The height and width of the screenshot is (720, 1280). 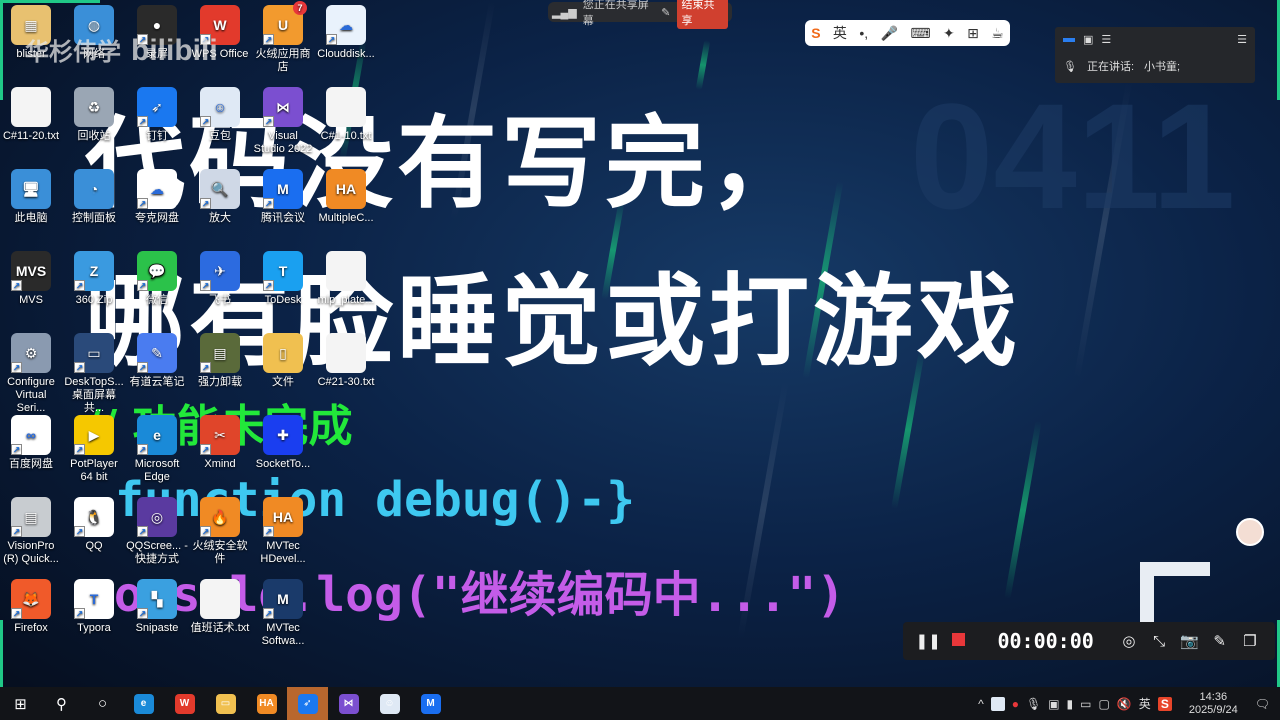 I want to click on volume-muted-icon: 🔇, so click(x=1124, y=704).